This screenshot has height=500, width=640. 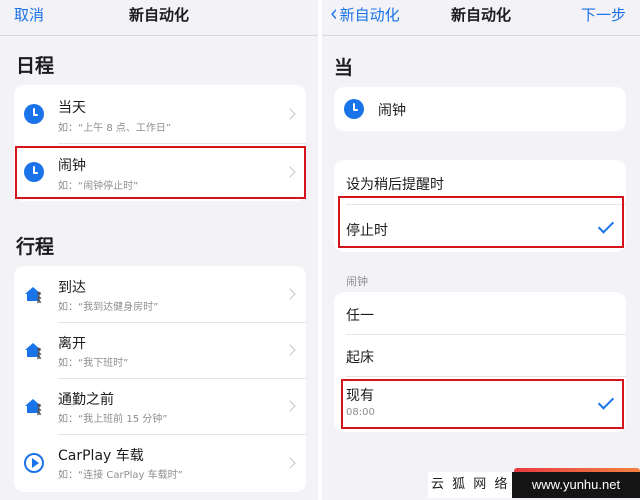 What do you see at coordinates (160, 172) in the screenshot?
I see `trigger-item-alarm: 闹钟 如：“闹钟停止时”` at bounding box center [160, 172].